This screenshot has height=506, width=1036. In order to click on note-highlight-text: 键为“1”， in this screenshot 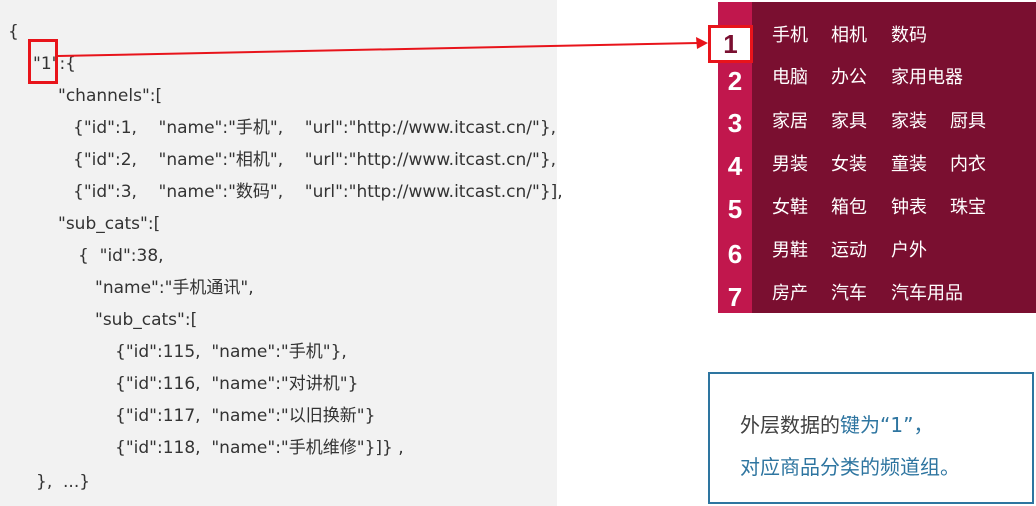, I will do `click(887, 425)`.